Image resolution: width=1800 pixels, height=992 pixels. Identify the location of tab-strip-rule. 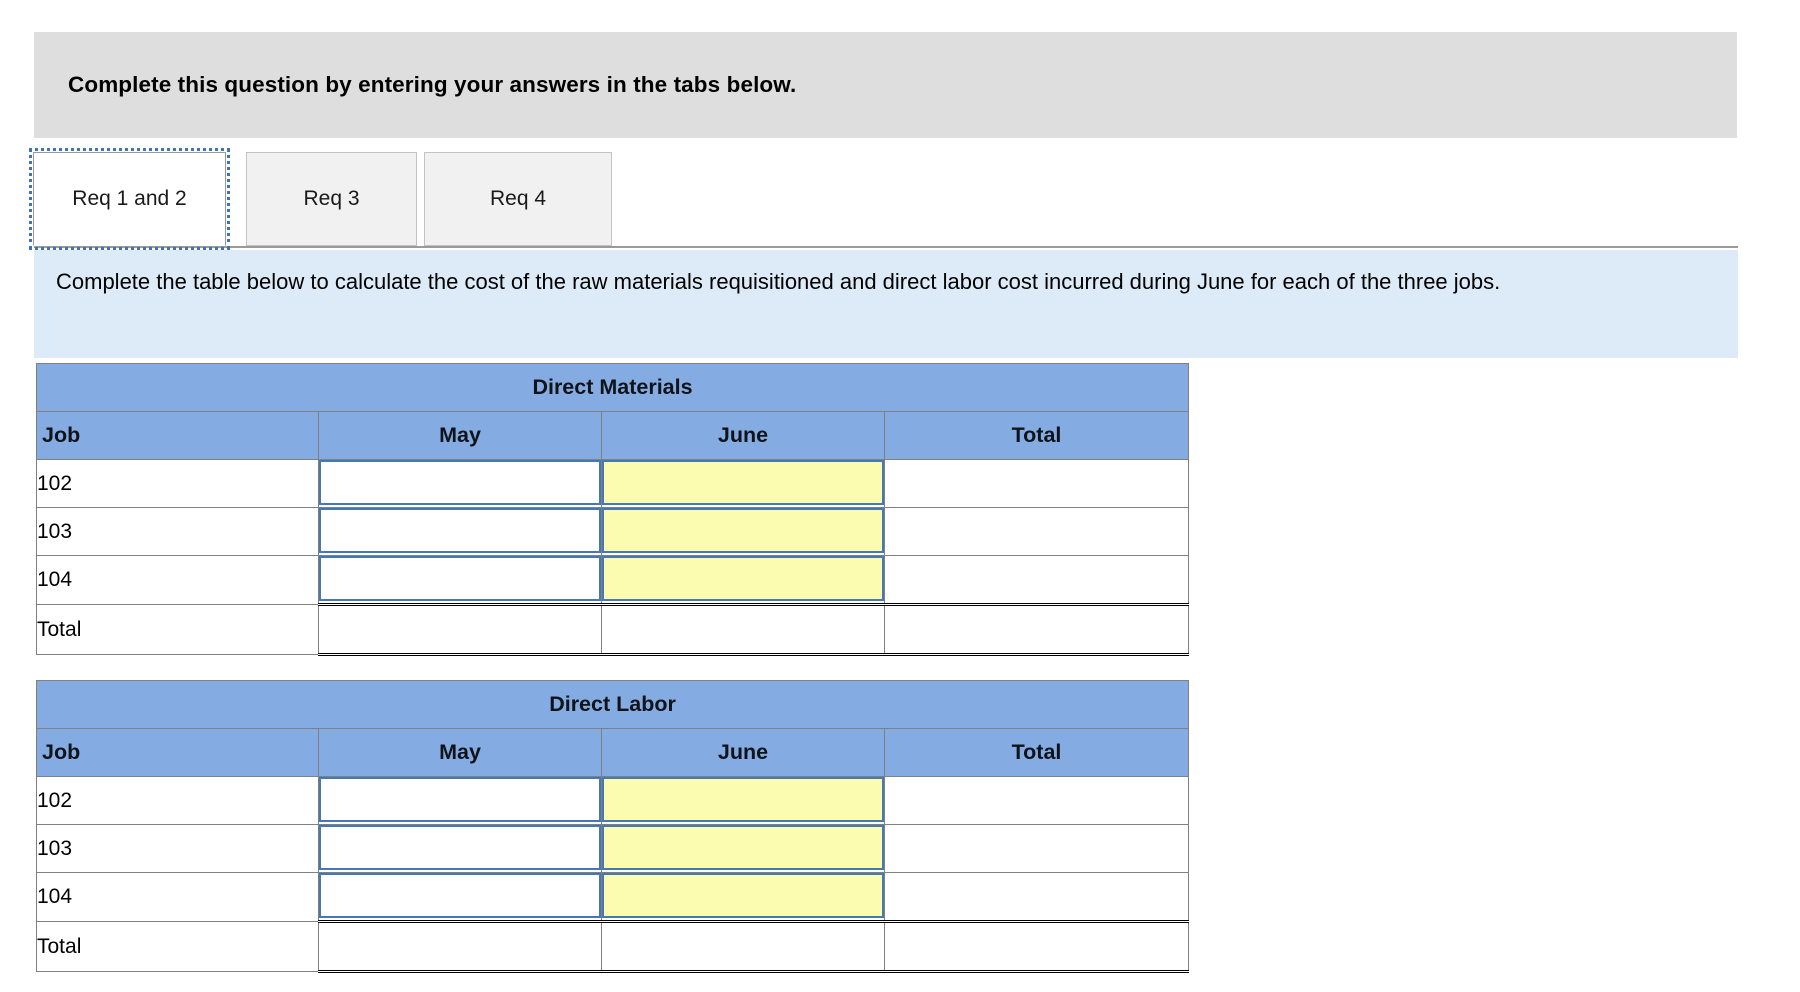
(886, 247).